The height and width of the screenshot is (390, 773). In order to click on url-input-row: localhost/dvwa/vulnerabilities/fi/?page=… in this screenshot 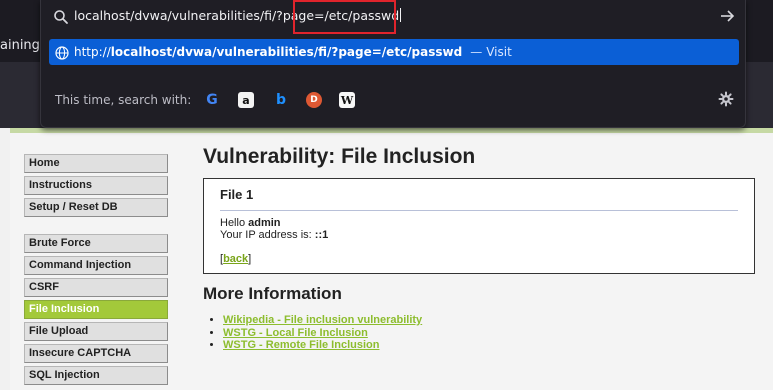, I will do `click(394, 17)`.